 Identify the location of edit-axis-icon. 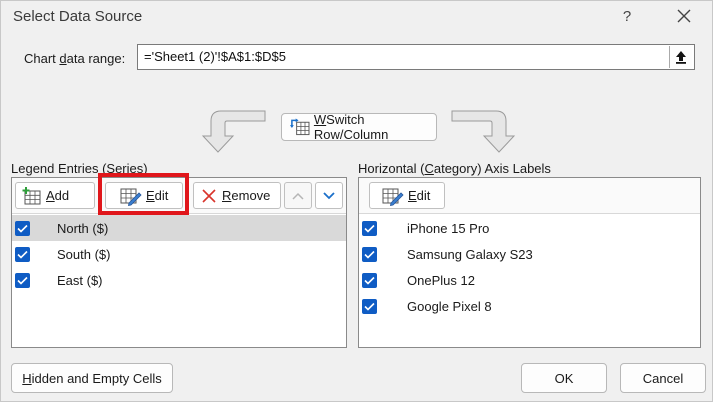
(393, 197).